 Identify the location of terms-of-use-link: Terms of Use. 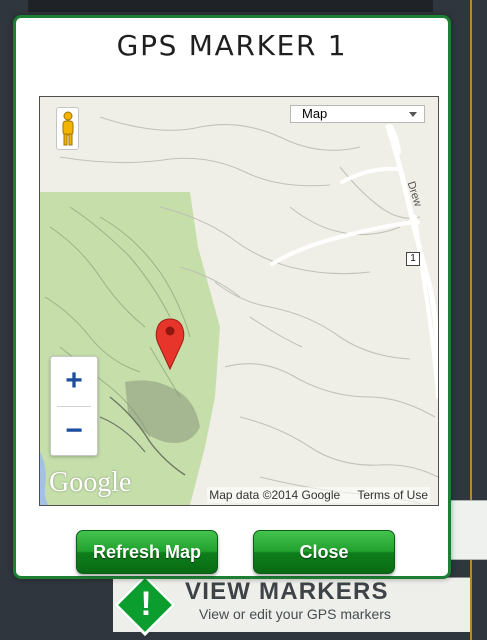
(392, 495).